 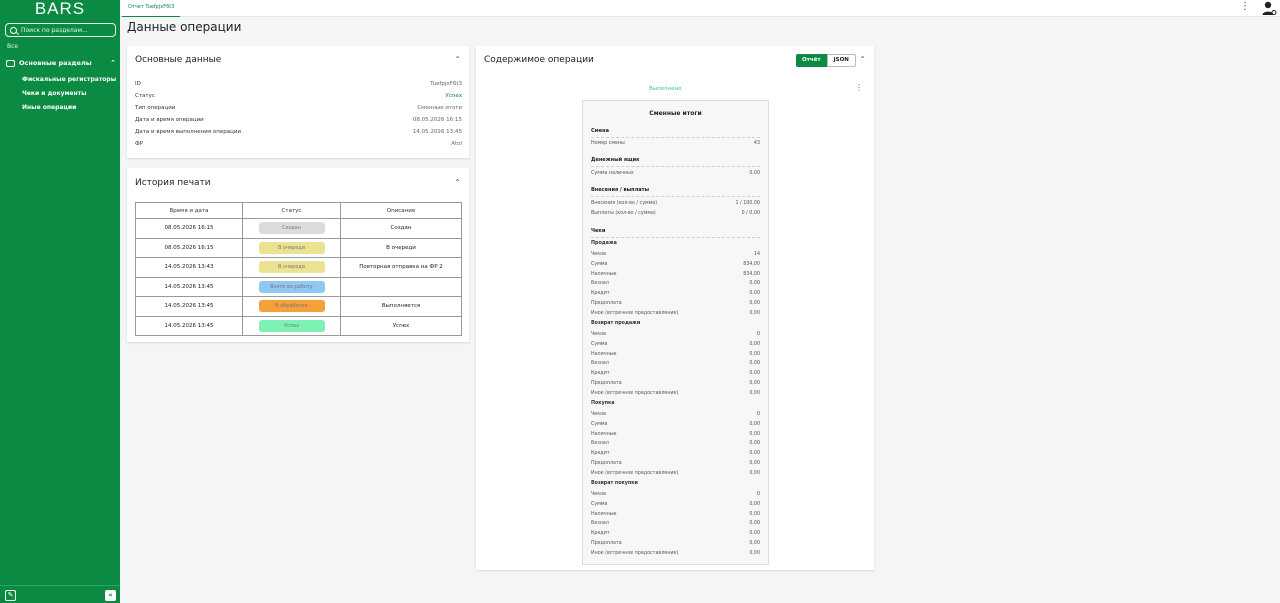 I want to click on kv-label: ID, so click(x=138, y=84).